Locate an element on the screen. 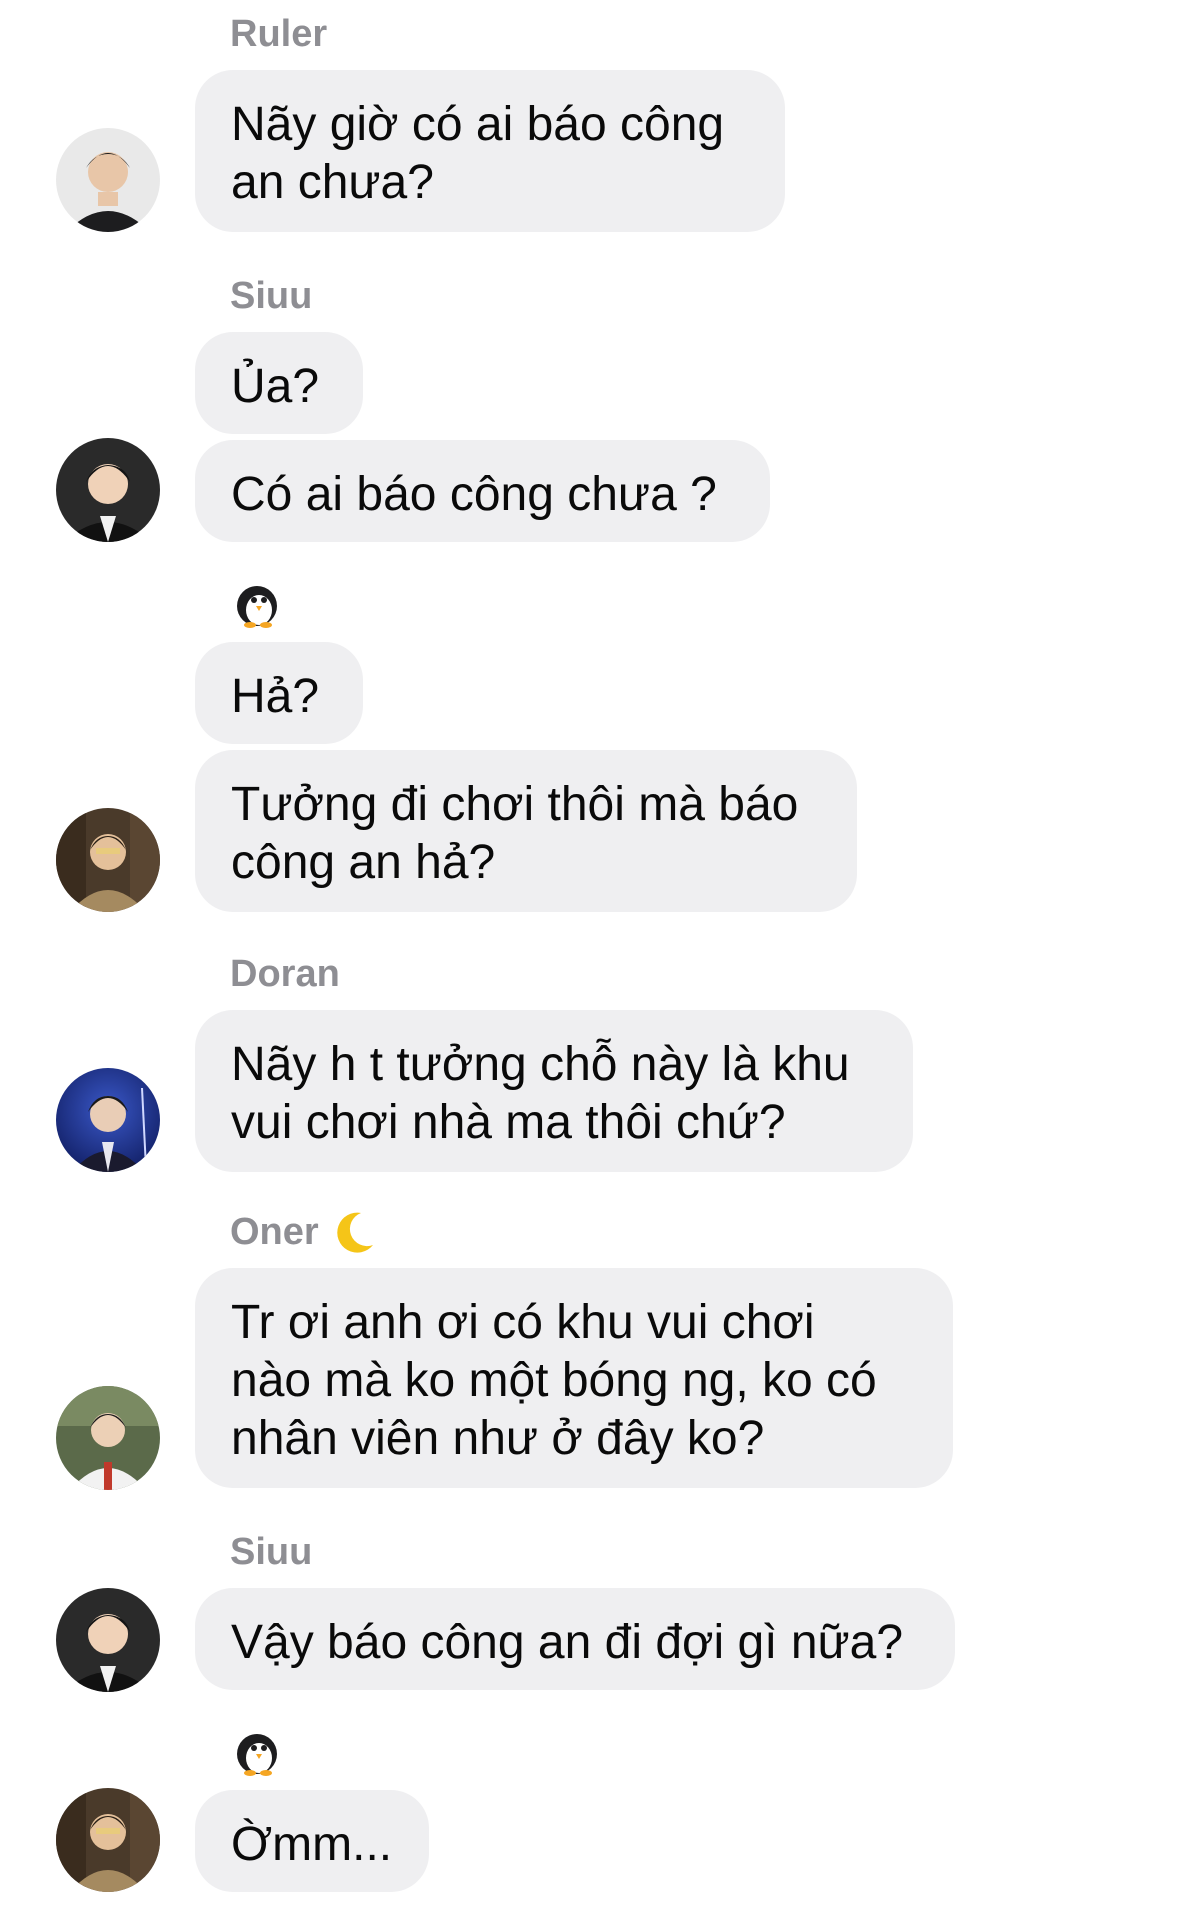  sender-name: Doran is located at coordinates (285, 973).